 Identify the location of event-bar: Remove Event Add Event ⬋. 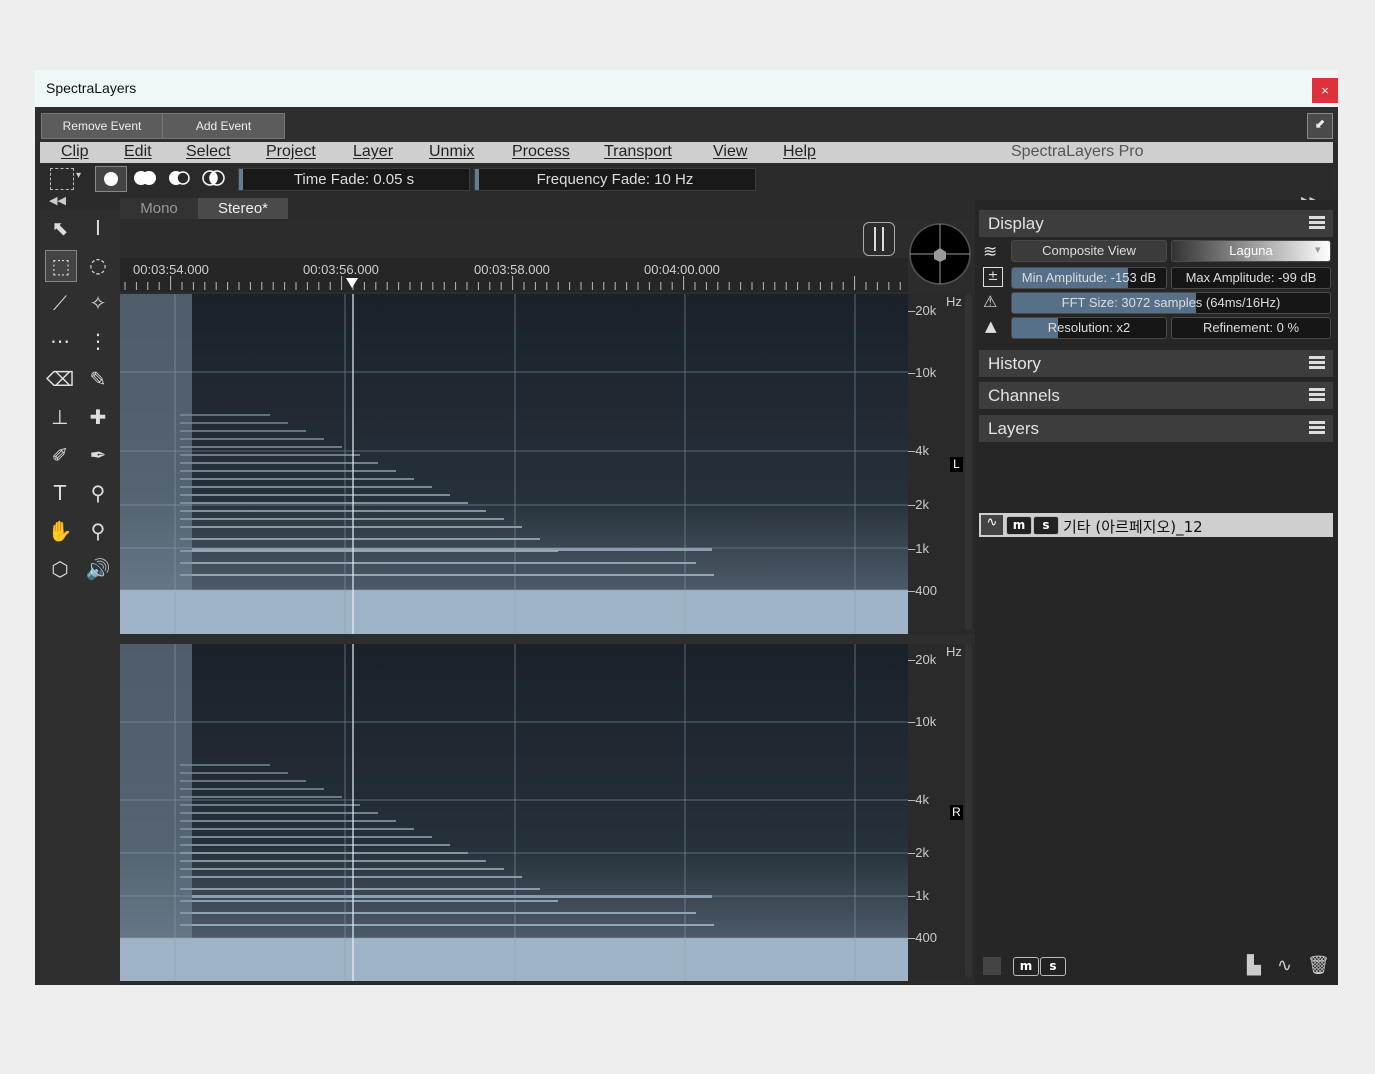
(686, 124).